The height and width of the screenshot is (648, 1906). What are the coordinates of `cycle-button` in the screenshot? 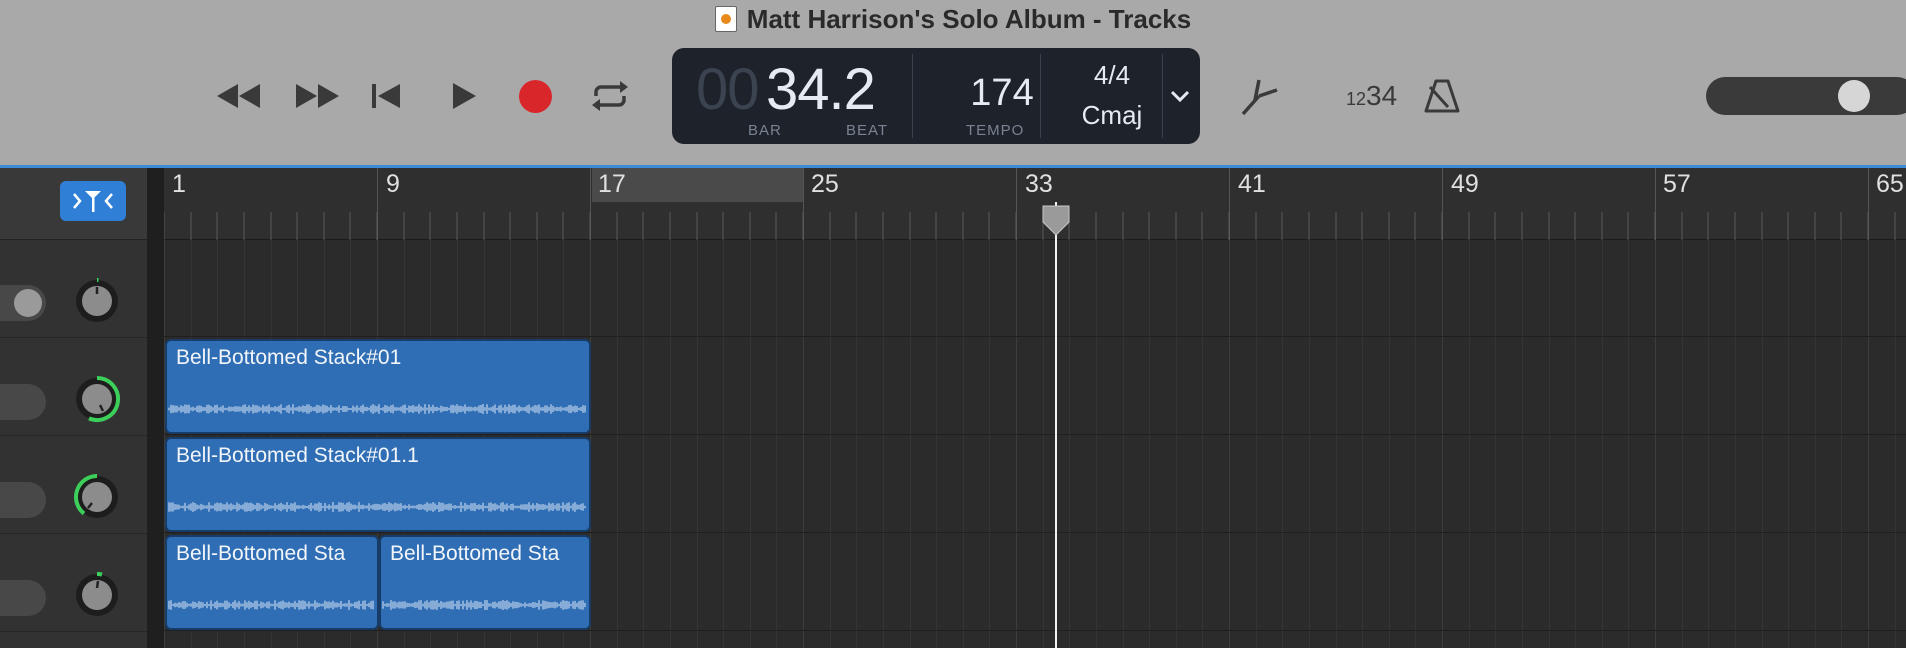 It's located at (610, 96).